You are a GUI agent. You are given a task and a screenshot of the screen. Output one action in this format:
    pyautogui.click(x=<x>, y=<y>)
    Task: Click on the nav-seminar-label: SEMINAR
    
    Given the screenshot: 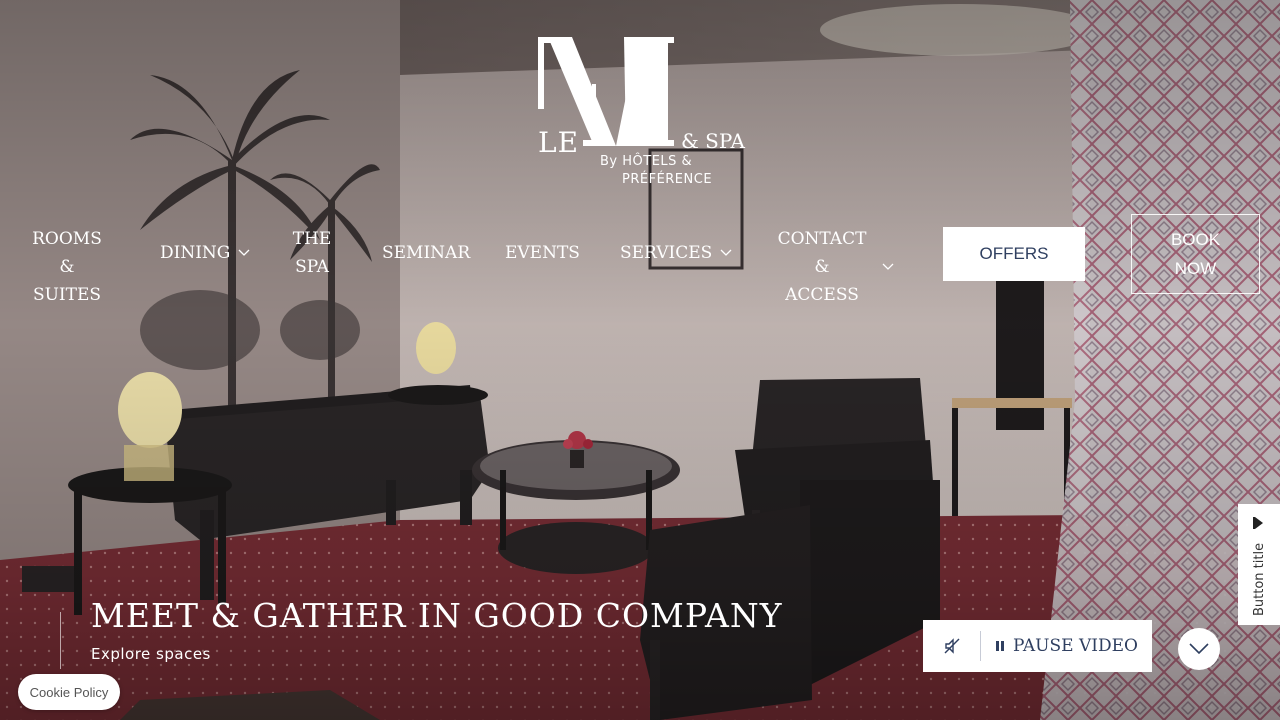 What is the action you would take?
    pyautogui.click(x=426, y=253)
    